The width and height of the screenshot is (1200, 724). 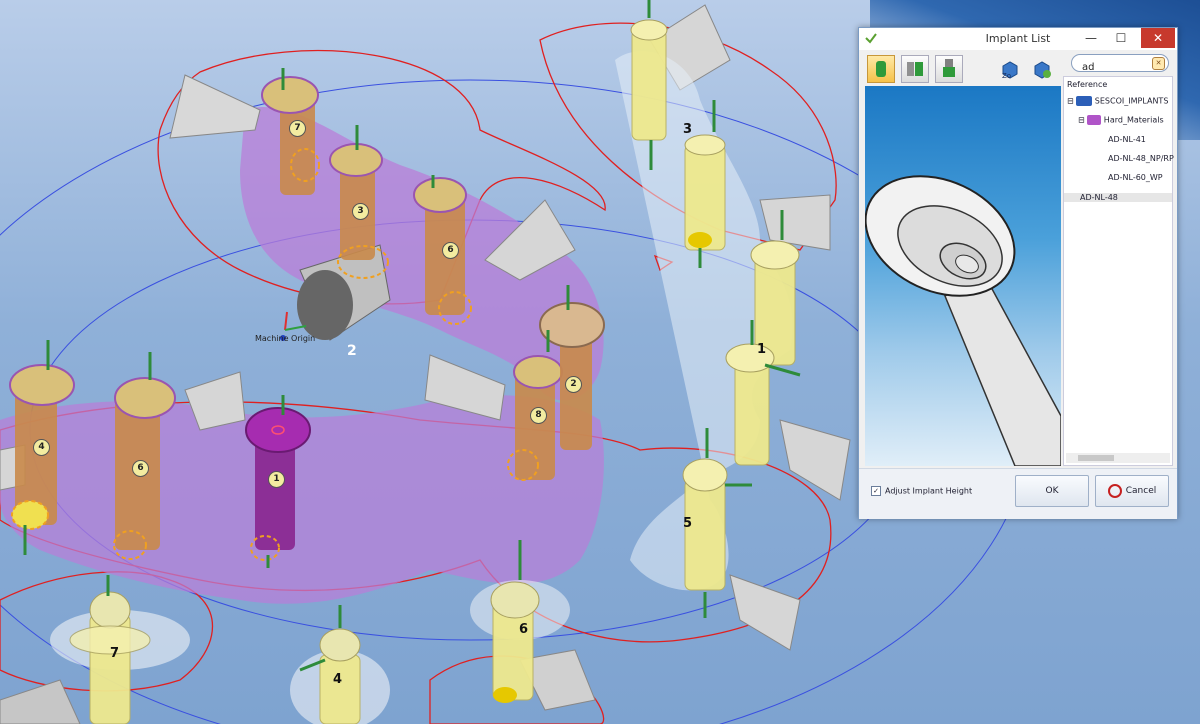 I want to click on clear-search-icon: ✕, so click(x=1158, y=63).